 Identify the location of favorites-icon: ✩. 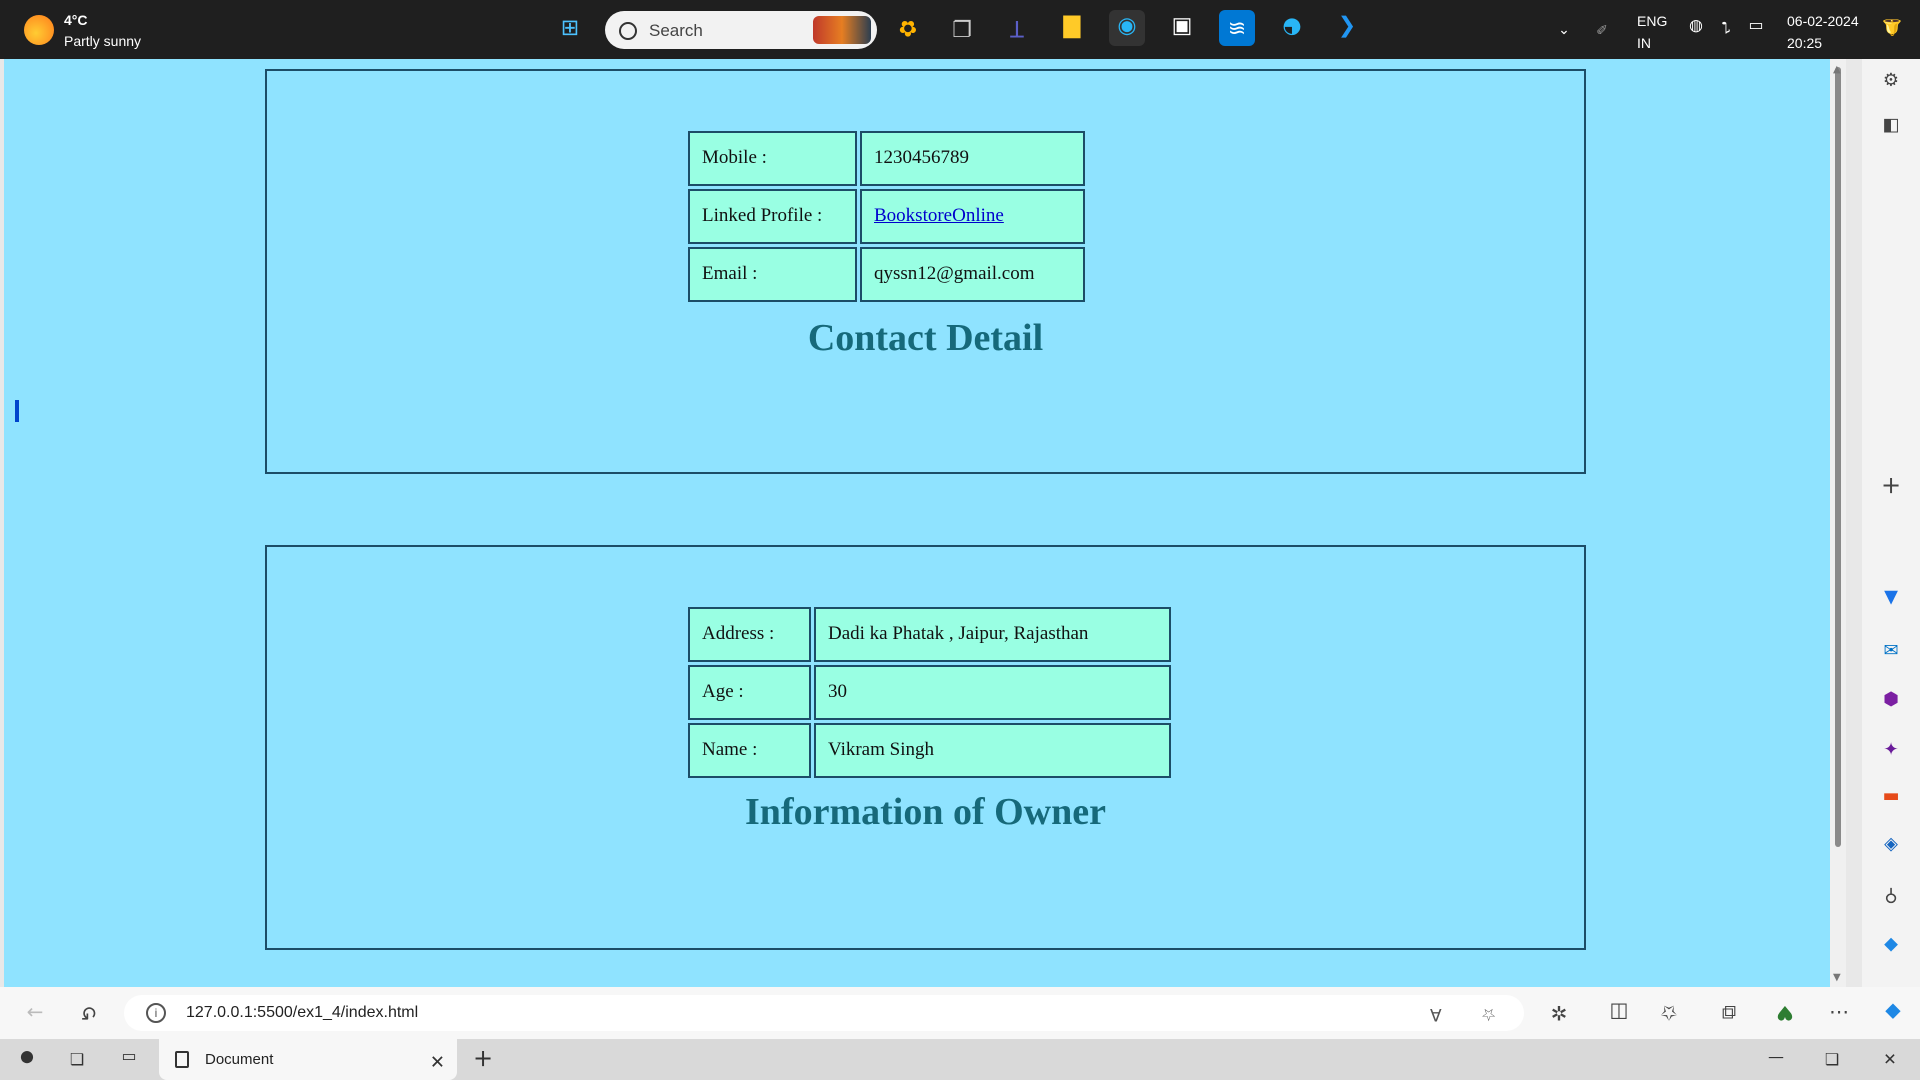
(1669, 1013).